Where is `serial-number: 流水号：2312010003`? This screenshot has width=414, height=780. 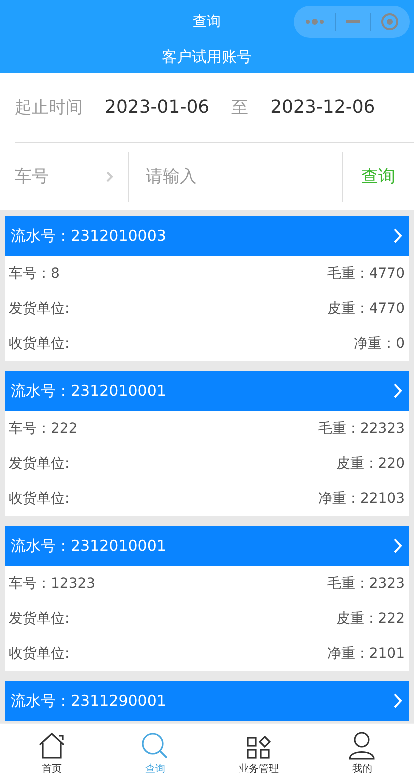 serial-number: 流水号：2312010003 is located at coordinates (88, 236).